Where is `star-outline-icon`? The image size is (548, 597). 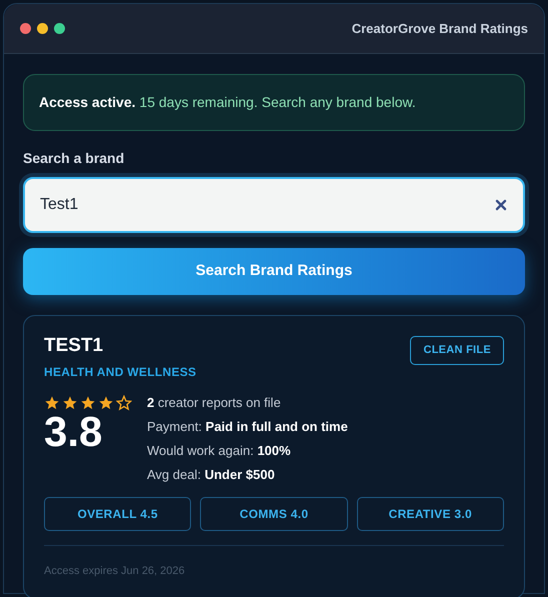 star-outline-icon is located at coordinates (124, 403).